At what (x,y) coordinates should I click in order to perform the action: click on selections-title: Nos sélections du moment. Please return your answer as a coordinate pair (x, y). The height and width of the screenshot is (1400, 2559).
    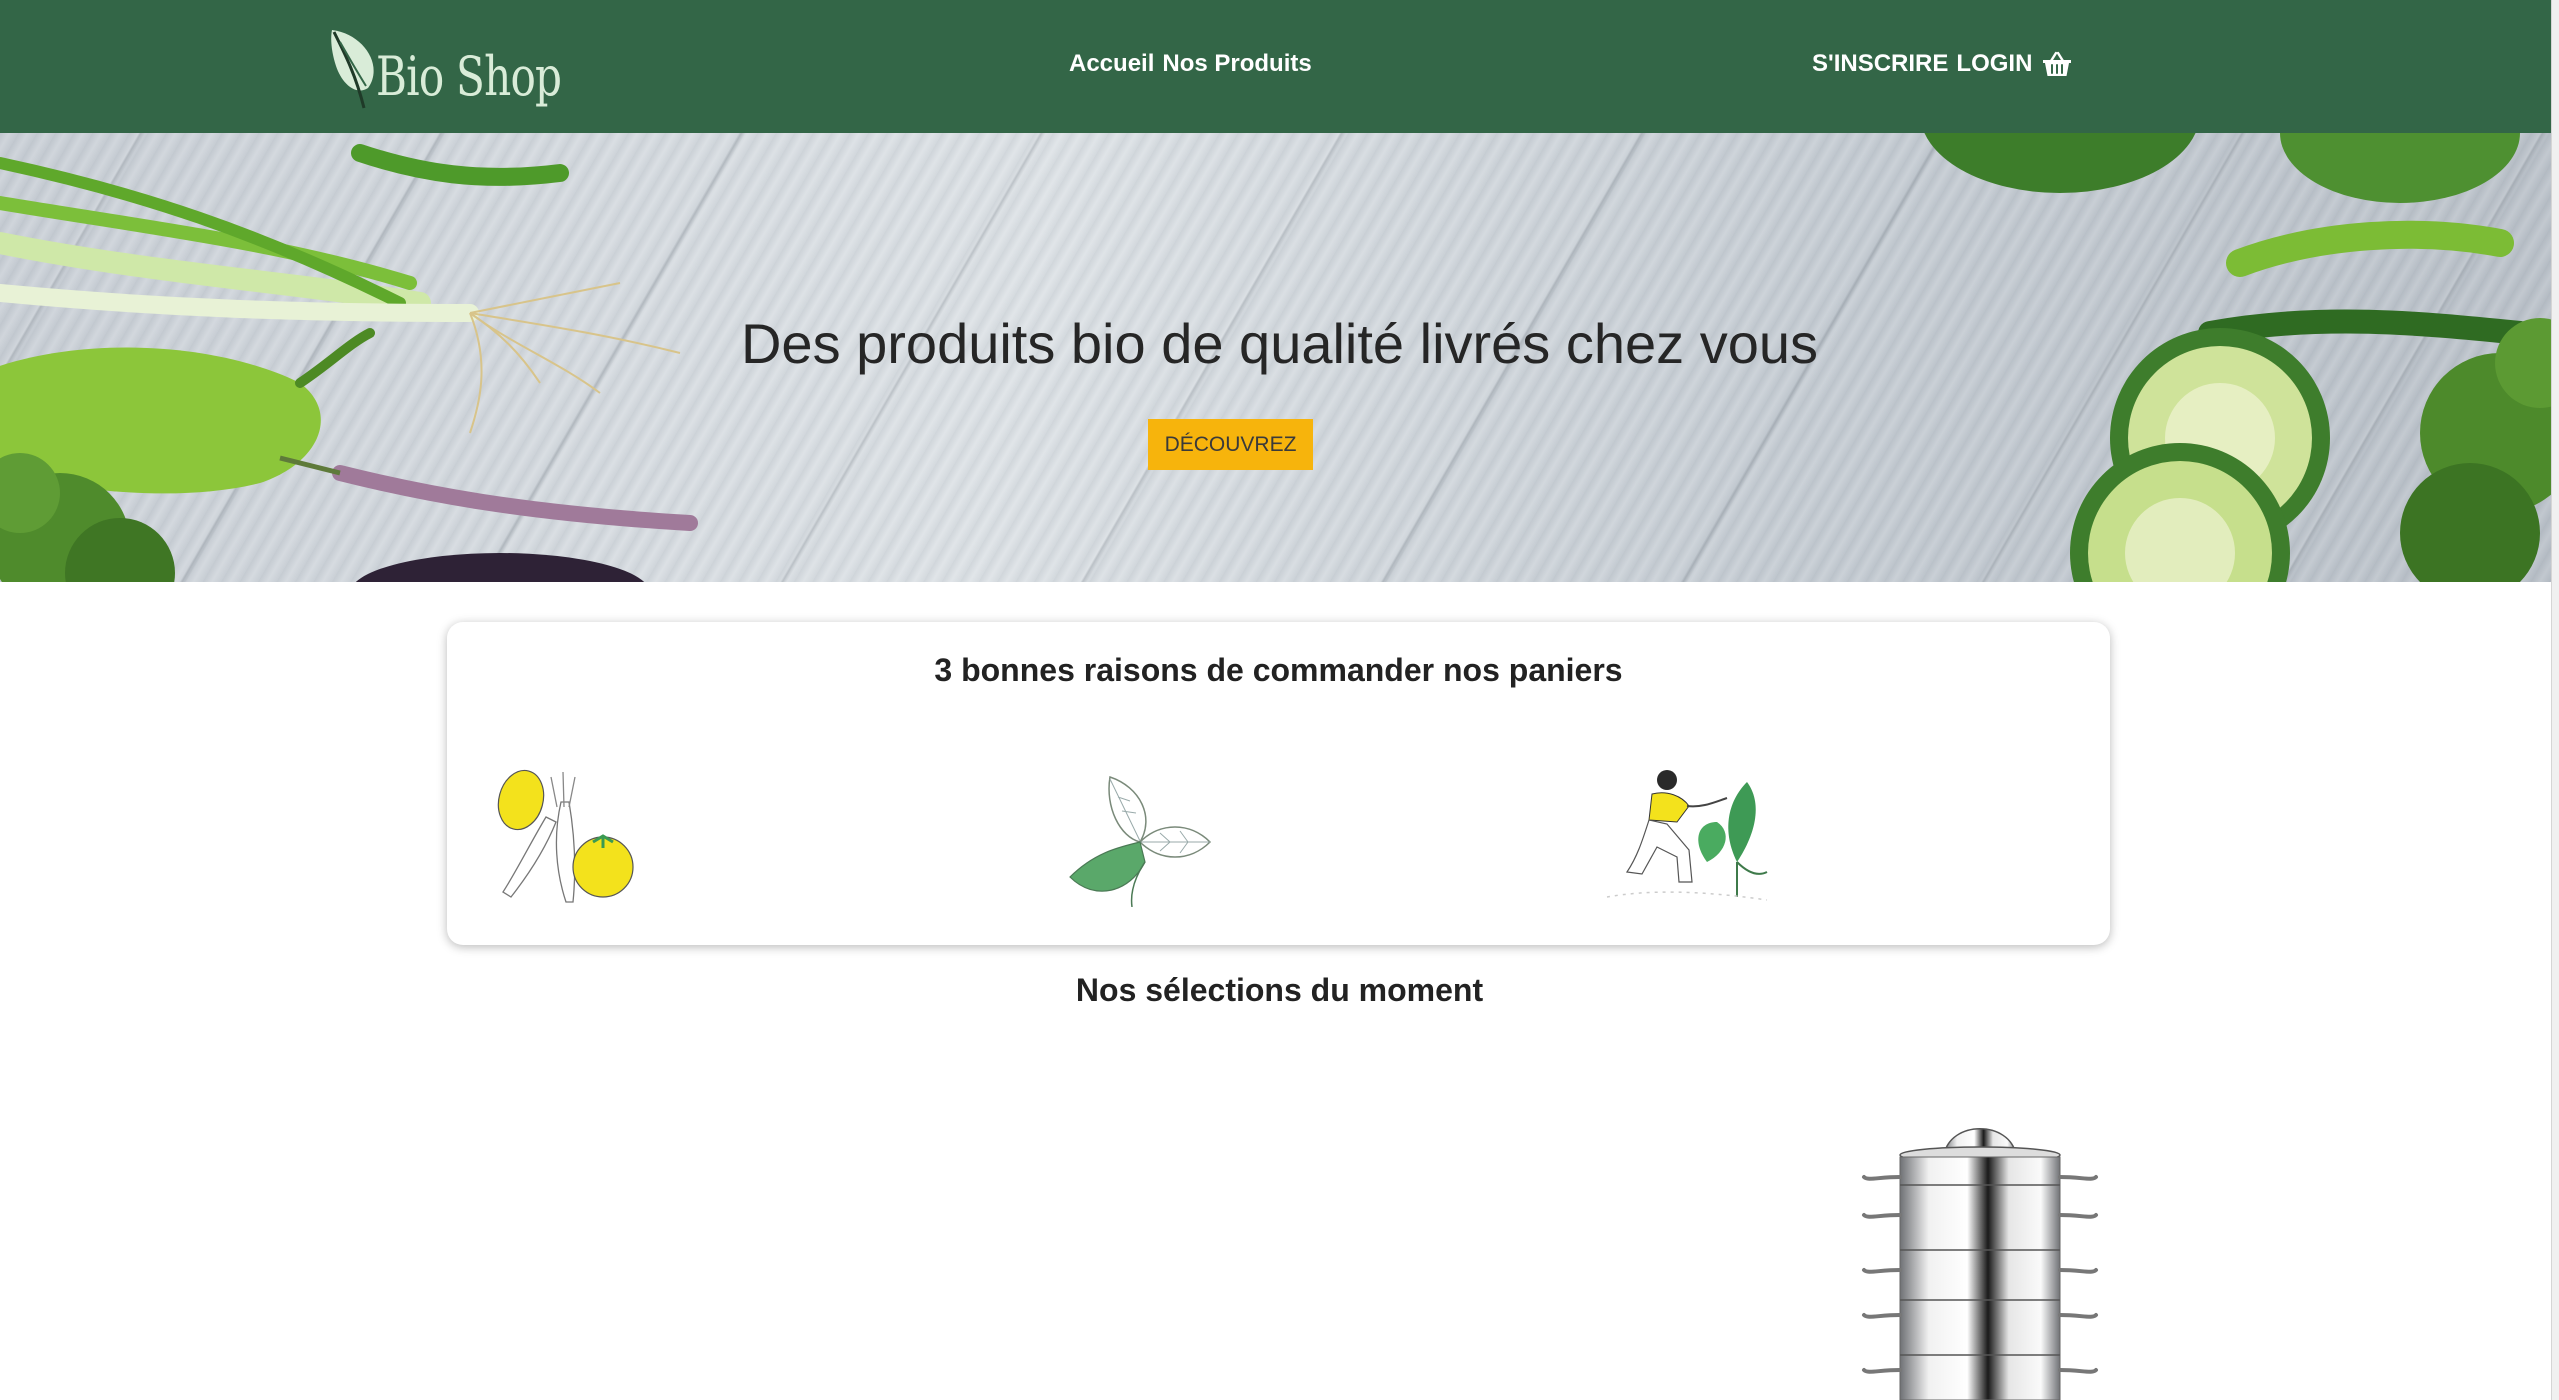
    Looking at the image, I should click on (1279, 990).